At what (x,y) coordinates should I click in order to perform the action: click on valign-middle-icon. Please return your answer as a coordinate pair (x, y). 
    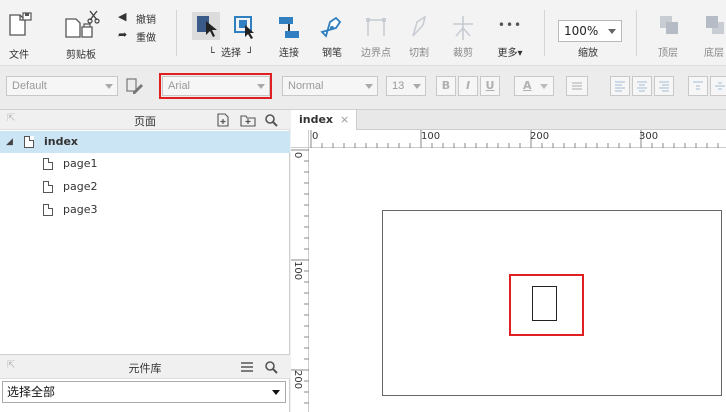
    Looking at the image, I should click on (720, 86).